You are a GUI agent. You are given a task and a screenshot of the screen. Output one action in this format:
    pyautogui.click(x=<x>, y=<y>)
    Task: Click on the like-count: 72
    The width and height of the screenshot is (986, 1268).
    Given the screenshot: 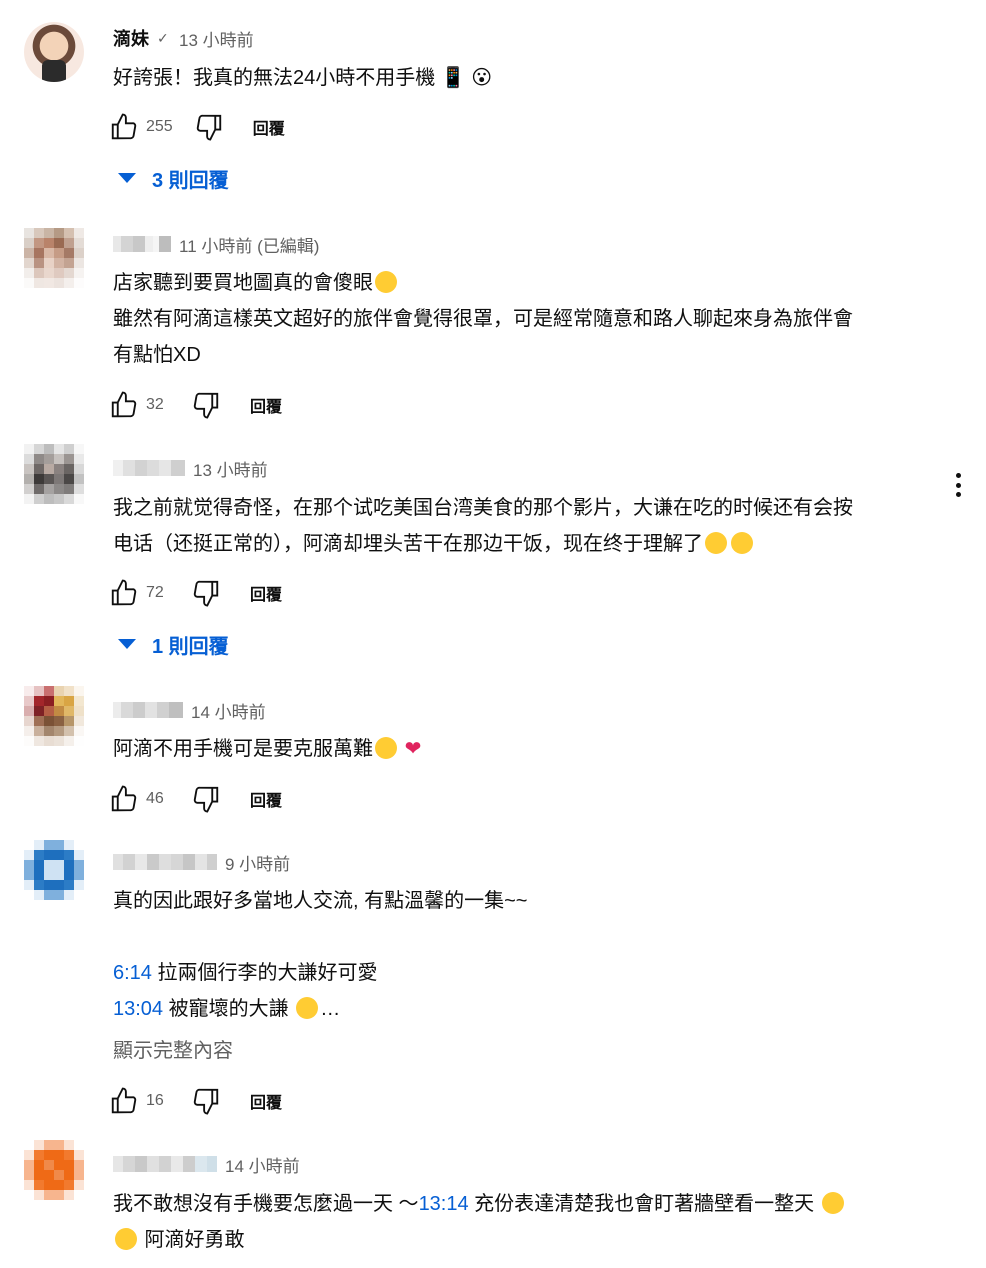 What is the action you would take?
    pyautogui.click(x=155, y=592)
    